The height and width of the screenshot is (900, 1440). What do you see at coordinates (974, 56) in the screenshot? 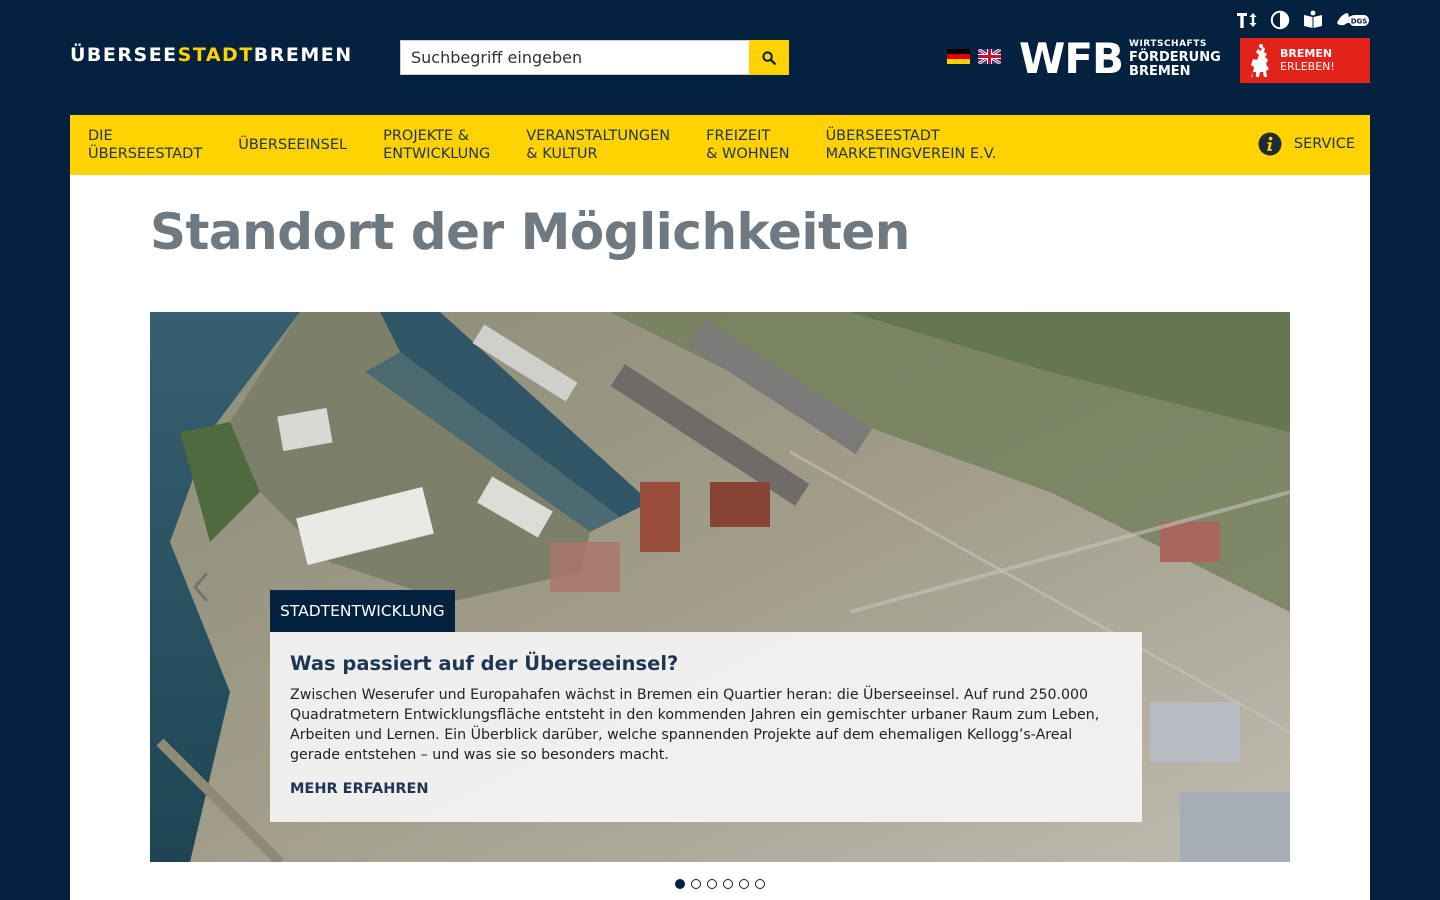
I see `language-switcher` at bounding box center [974, 56].